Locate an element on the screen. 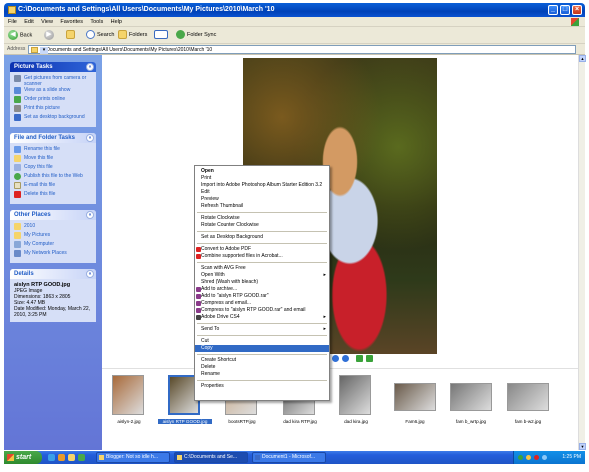 This screenshot has height=472, width=589. context-menu-item: Shred (Wash with bleach) is located at coordinates (262, 282).